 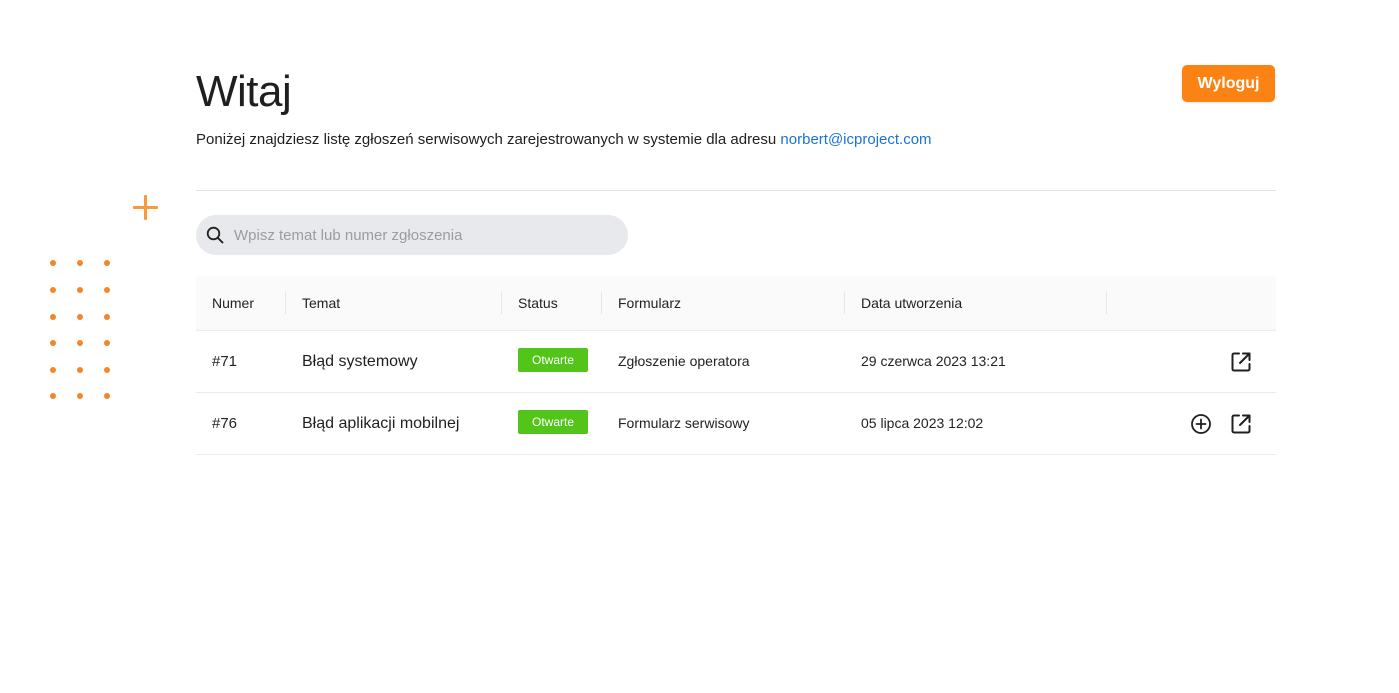 What do you see at coordinates (81, 331) in the screenshot?
I see `dots-decoration` at bounding box center [81, 331].